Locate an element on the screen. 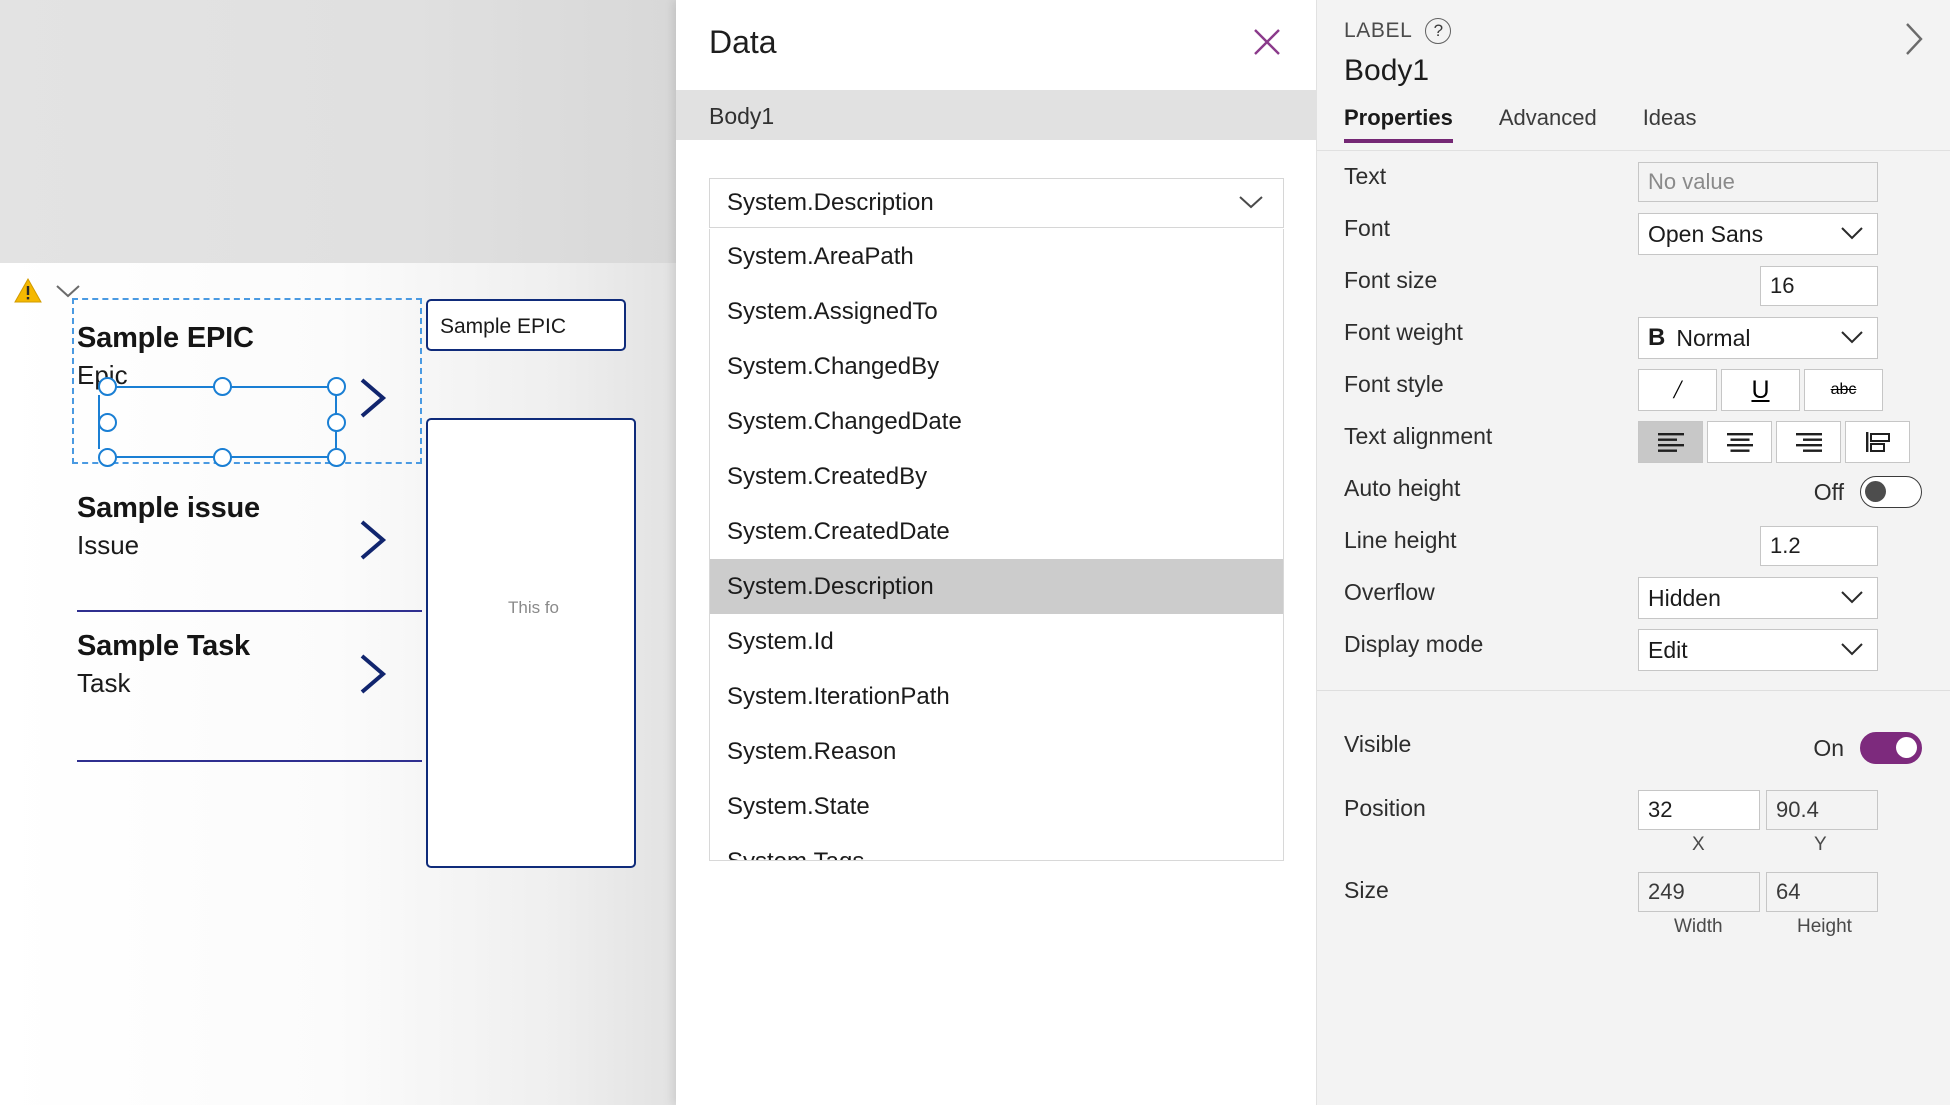 This screenshot has height=1105, width=1950. size-height-field: 64 is located at coordinates (1822, 892).